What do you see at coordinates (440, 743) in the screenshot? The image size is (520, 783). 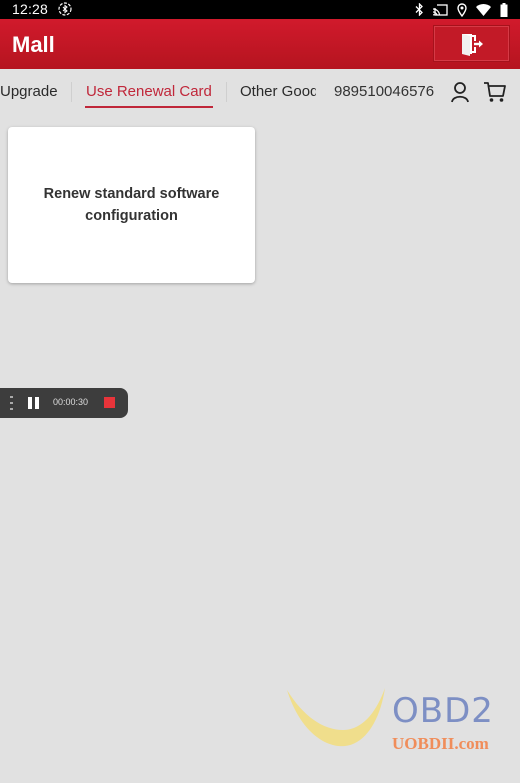 I see `watermark-url: UOBDII.com` at bounding box center [440, 743].